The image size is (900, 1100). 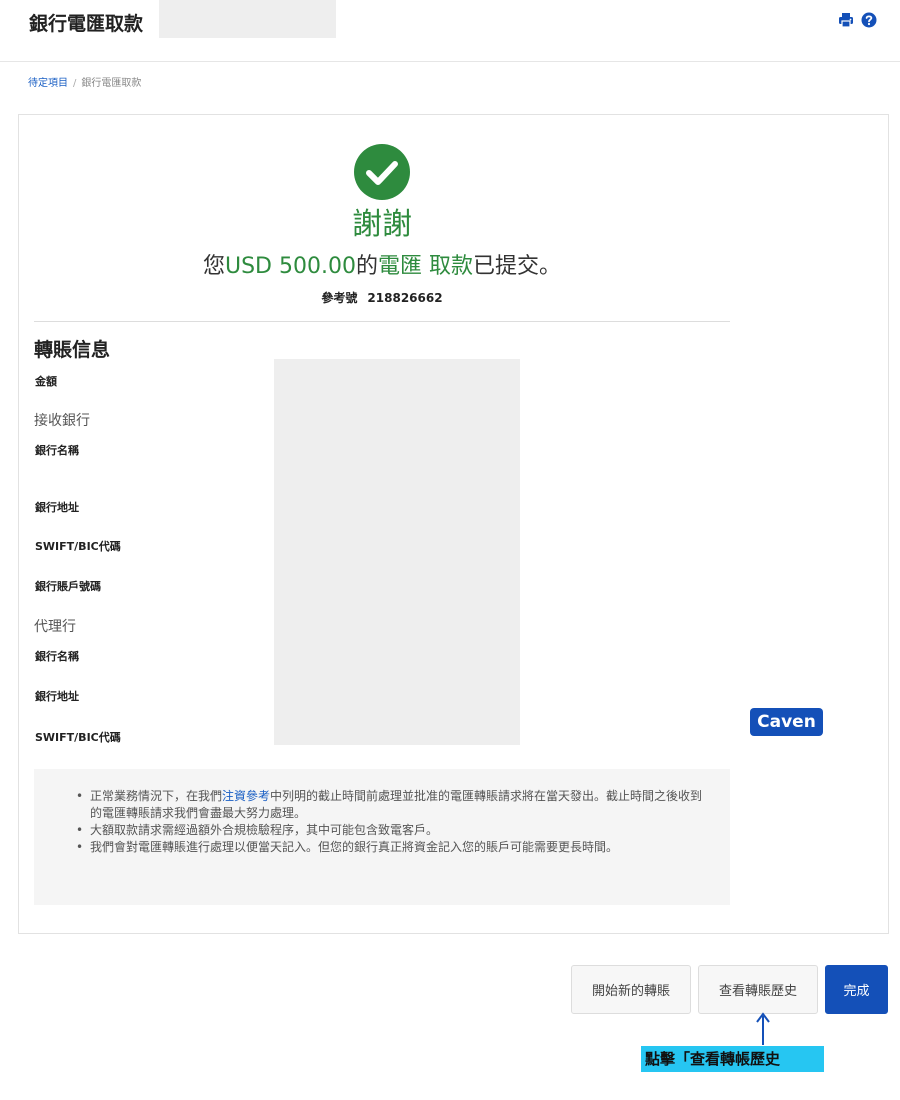 What do you see at coordinates (246, 796) in the screenshot?
I see `funding-reference-link: 注資參考` at bounding box center [246, 796].